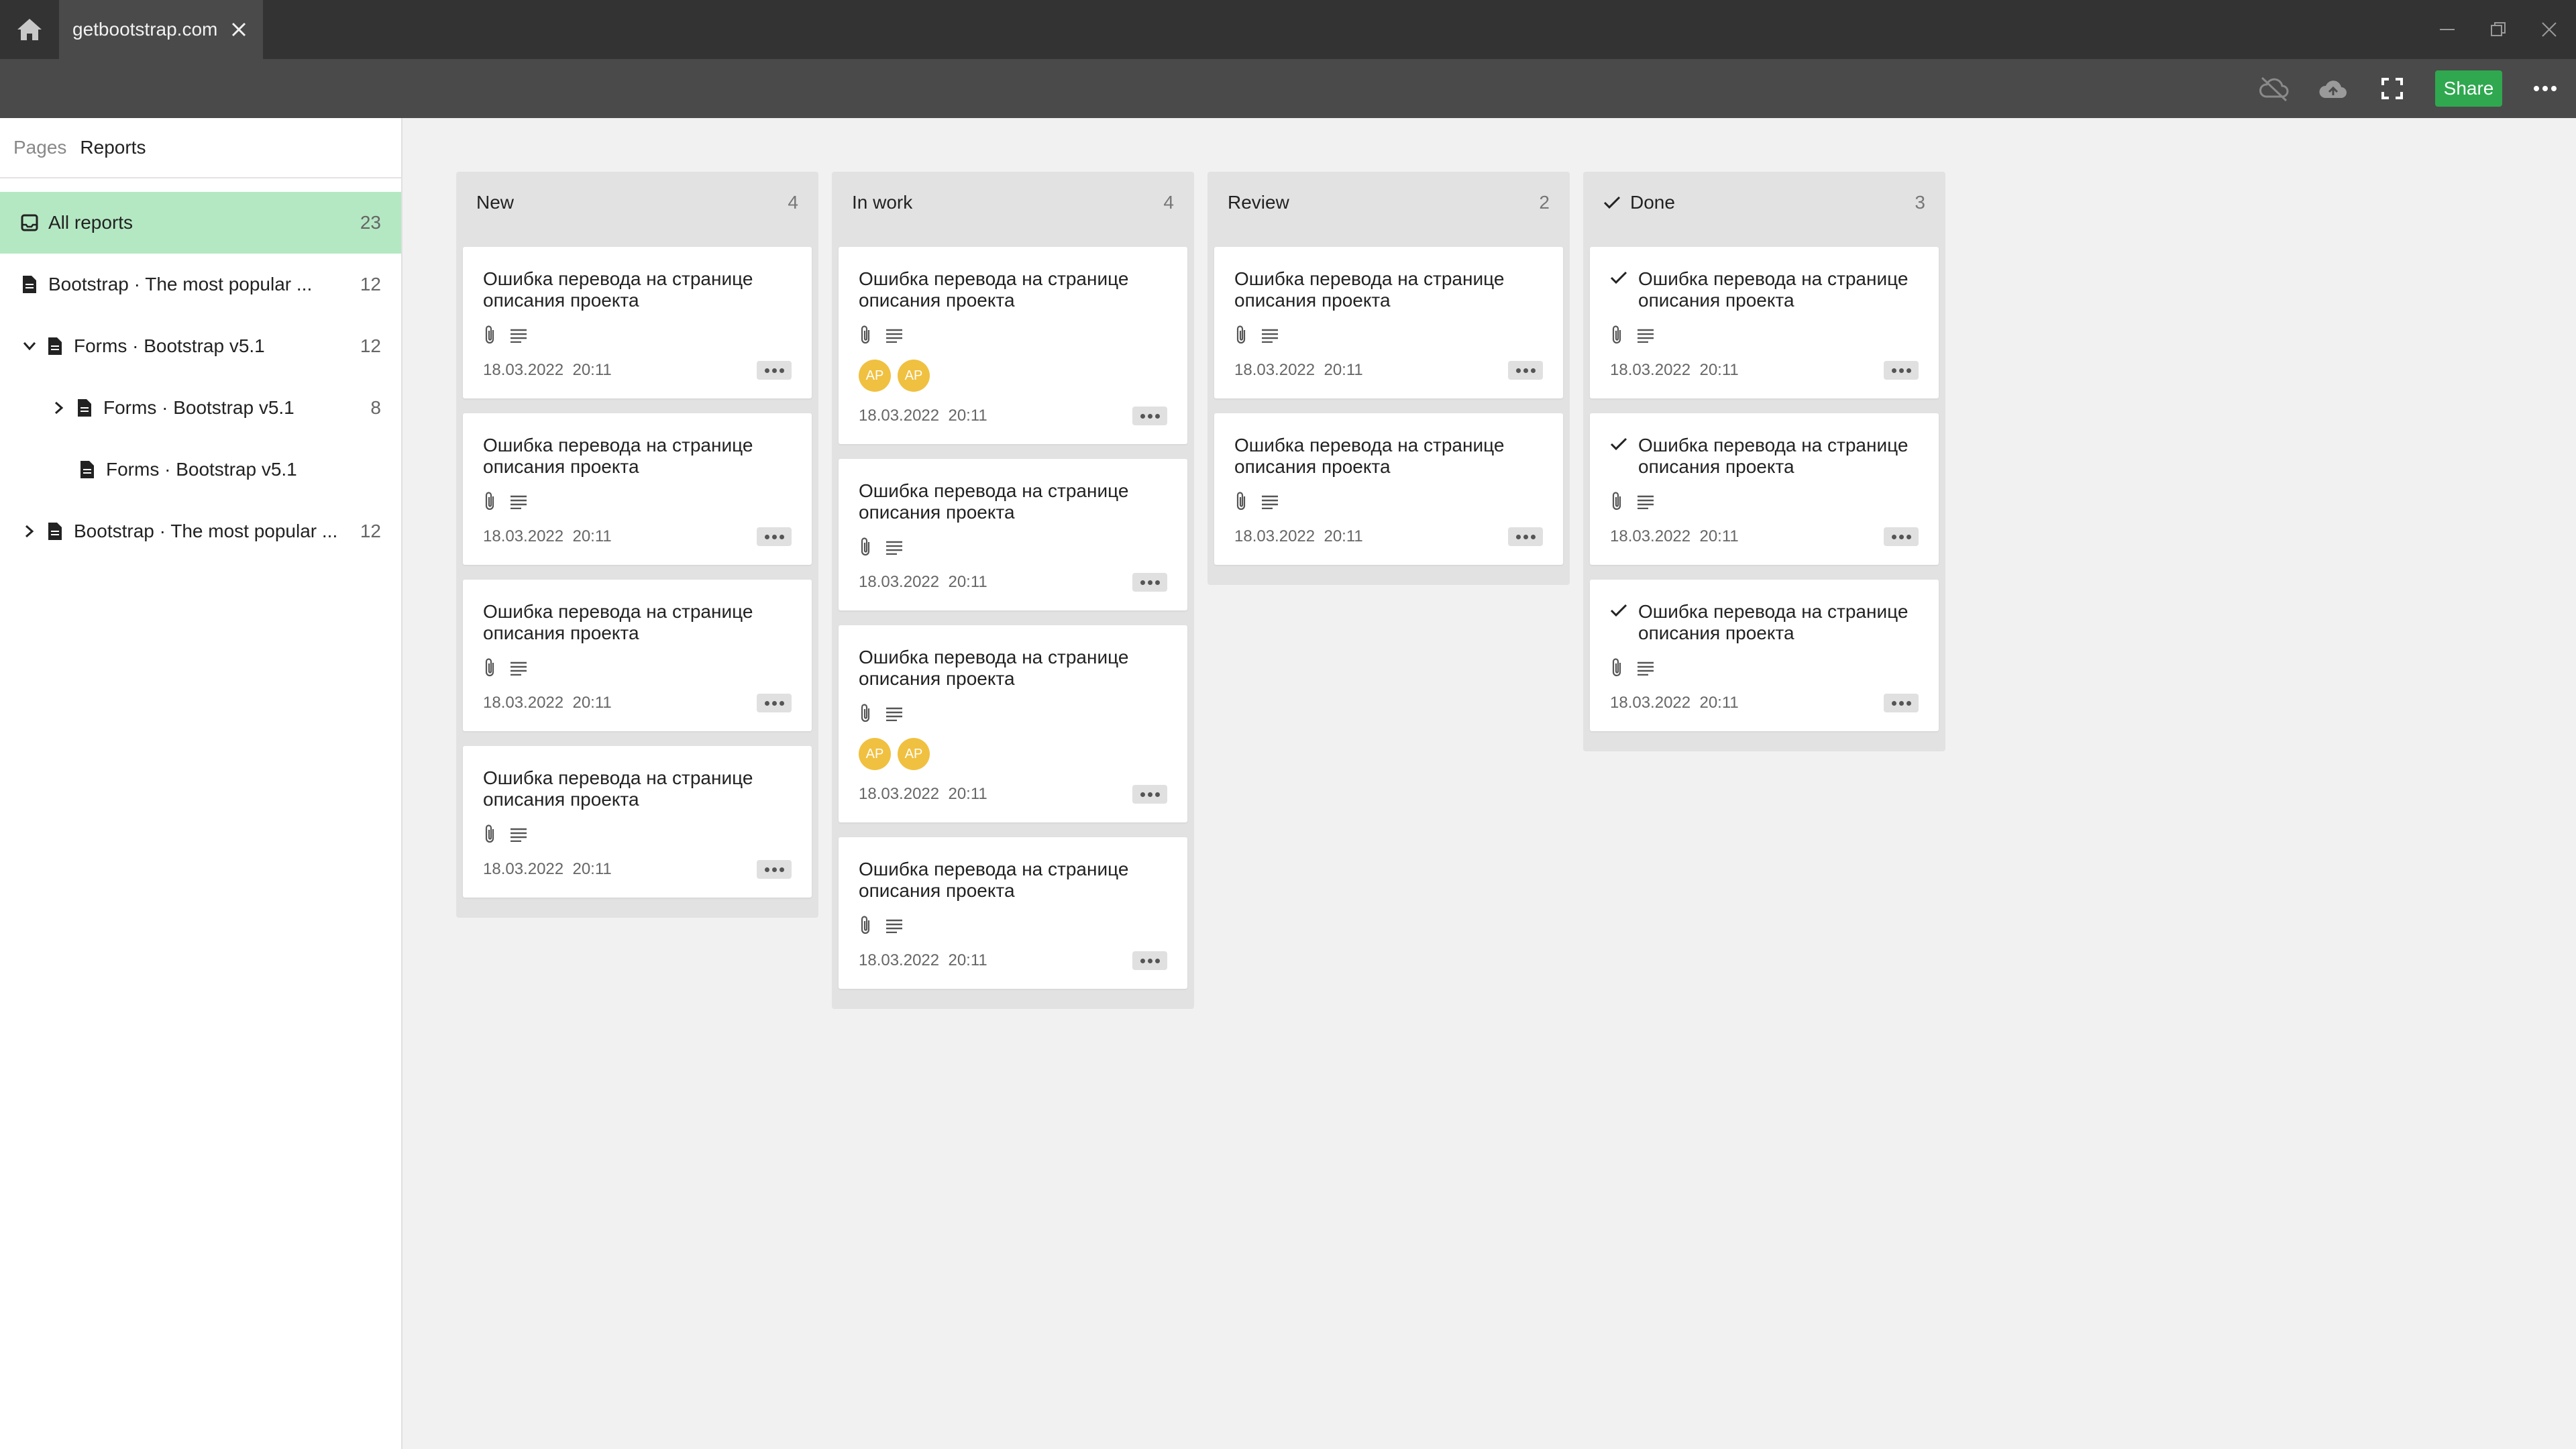  What do you see at coordinates (200, 223) in the screenshot?
I see `sidebar-item-all-reports: All reports 23` at bounding box center [200, 223].